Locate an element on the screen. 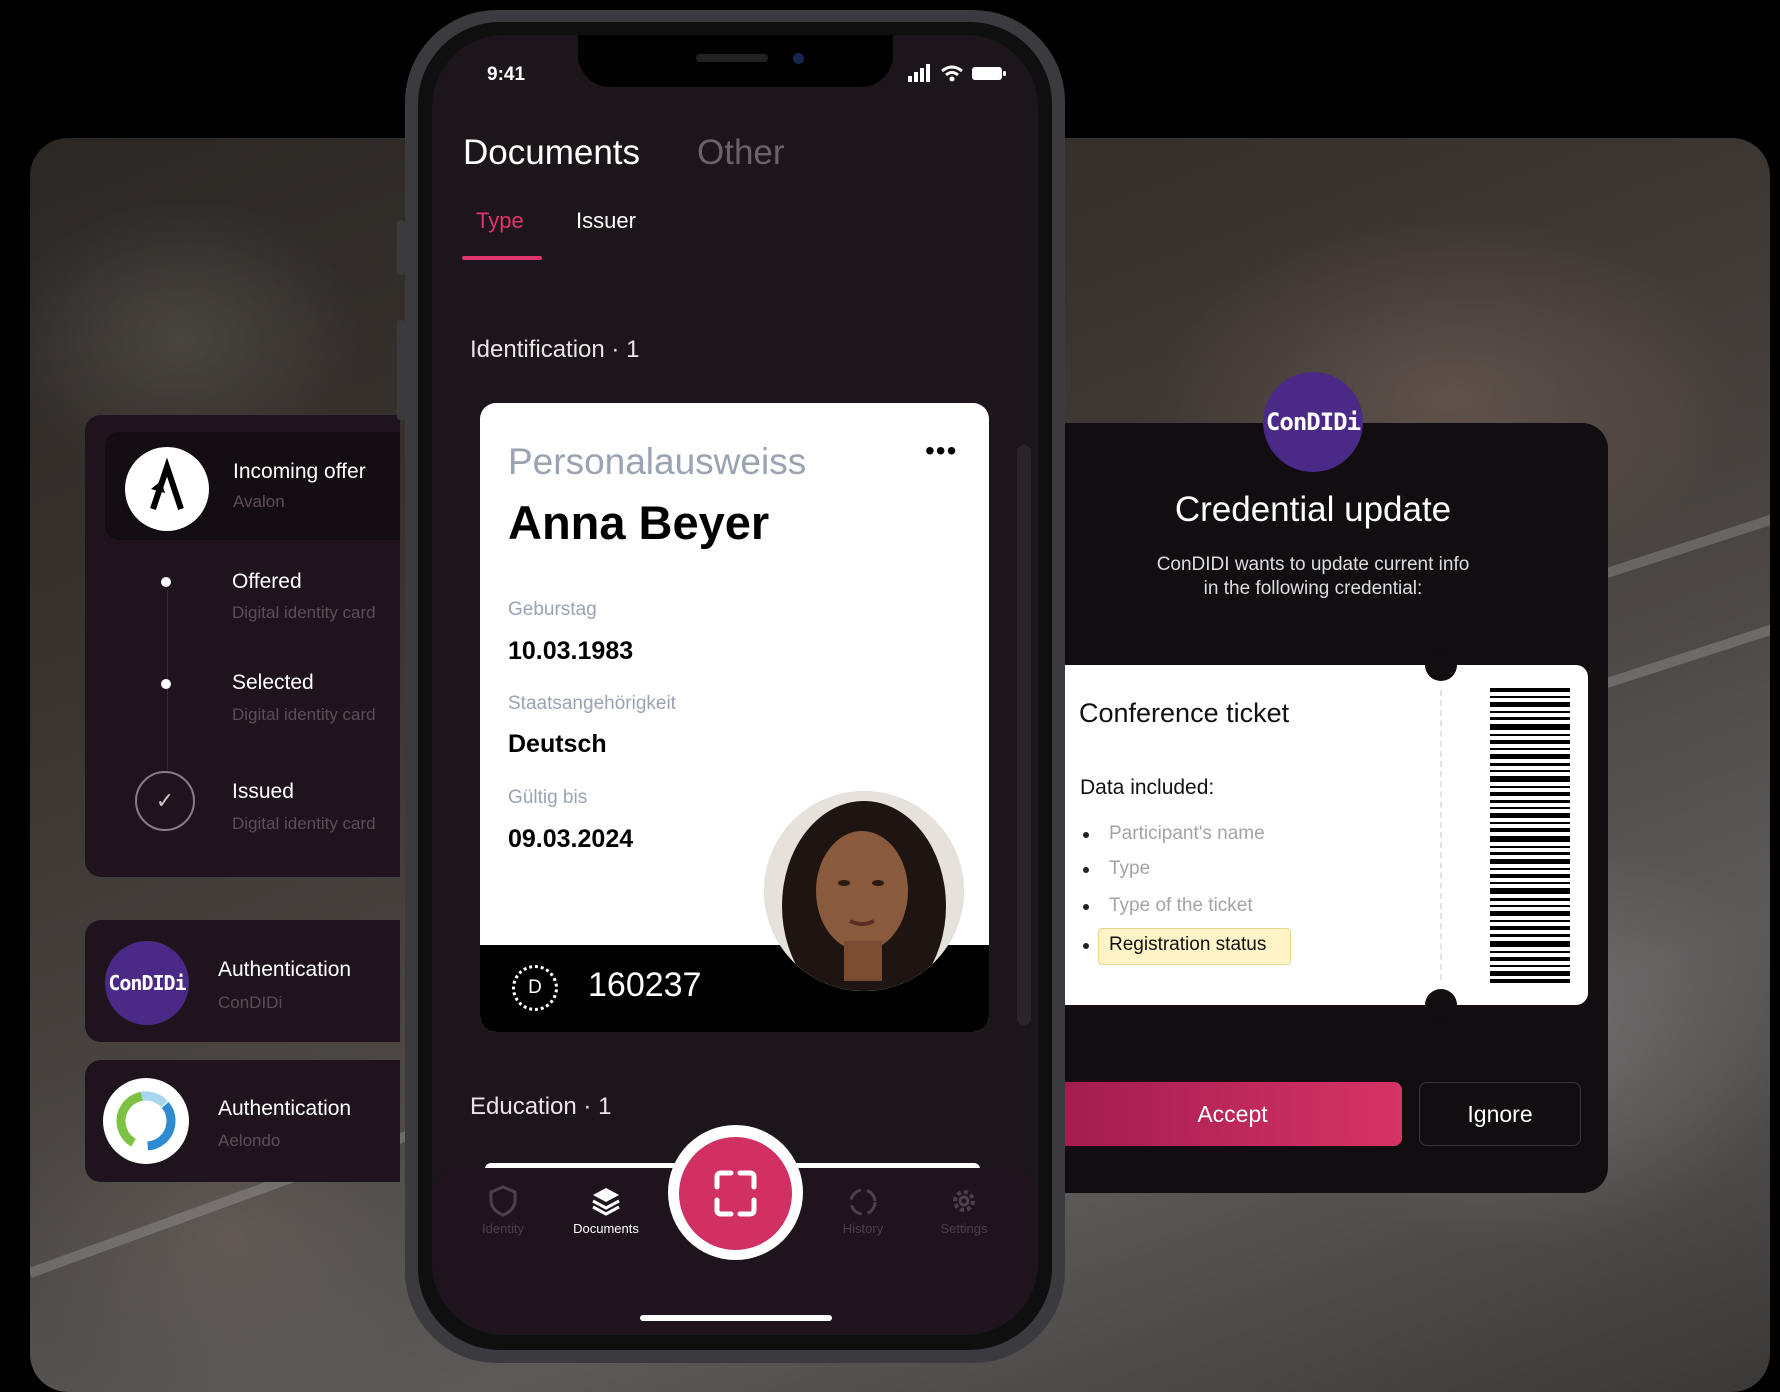  status-time: 9:41 is located at coordinates (506, 74).